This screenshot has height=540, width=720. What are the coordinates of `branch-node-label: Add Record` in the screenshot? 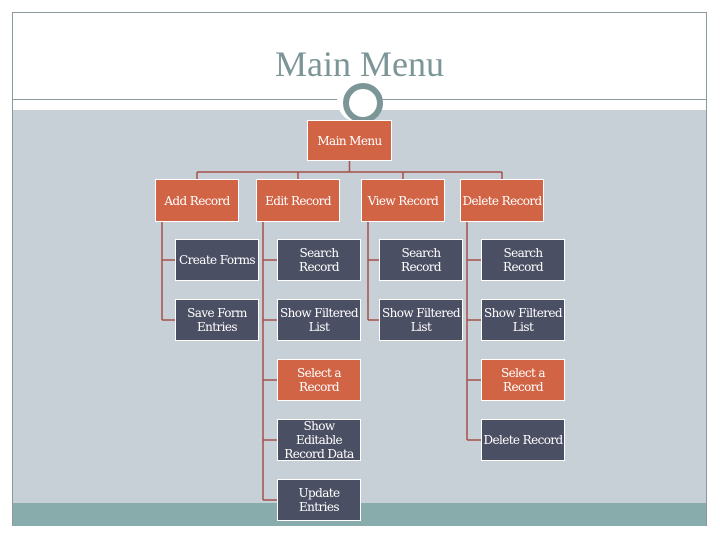 It's located at (197, 200).